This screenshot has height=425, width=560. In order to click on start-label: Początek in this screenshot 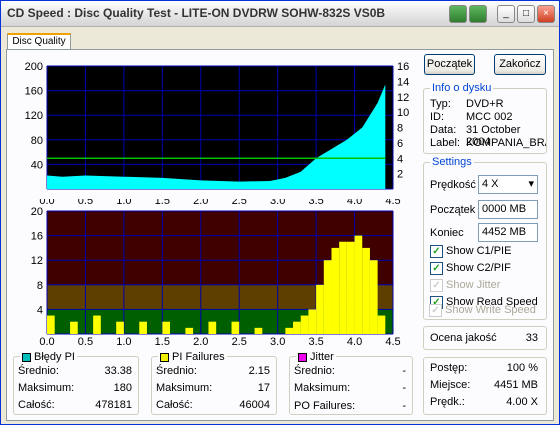, I will do `click(453, 210)`.